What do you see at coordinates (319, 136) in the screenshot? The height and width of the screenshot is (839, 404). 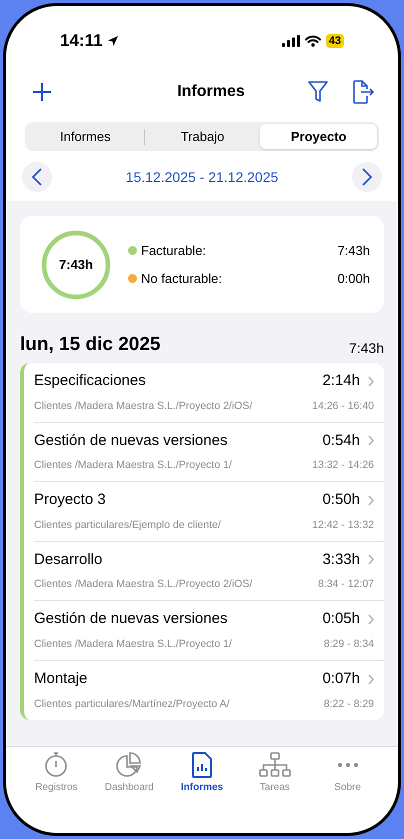 I see `segment-tab: Proyecto` at bounding box center [319, 136].